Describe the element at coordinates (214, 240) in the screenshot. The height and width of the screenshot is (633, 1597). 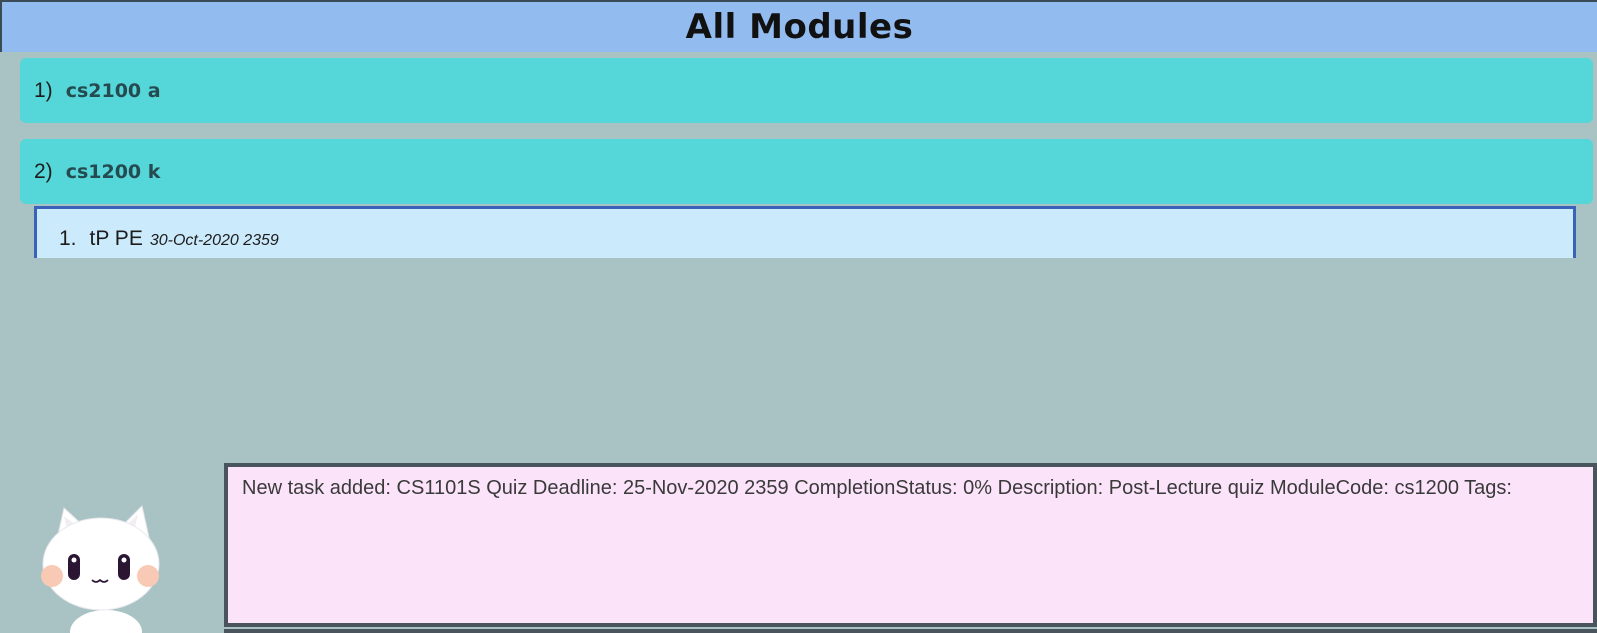
I see `task-deadline: 30-Oct-2020 2359` at that location.